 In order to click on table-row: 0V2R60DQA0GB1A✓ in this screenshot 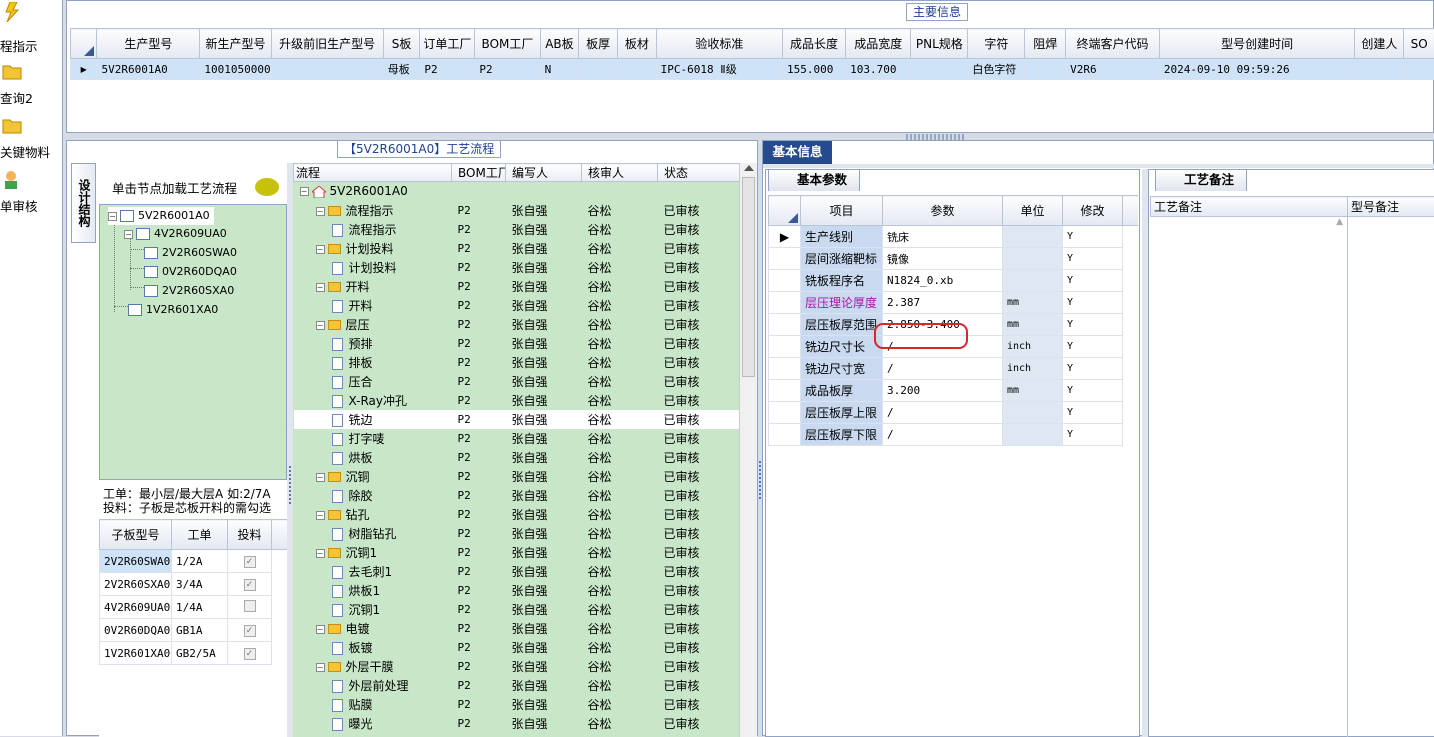, I will do `click(194, 630)`.